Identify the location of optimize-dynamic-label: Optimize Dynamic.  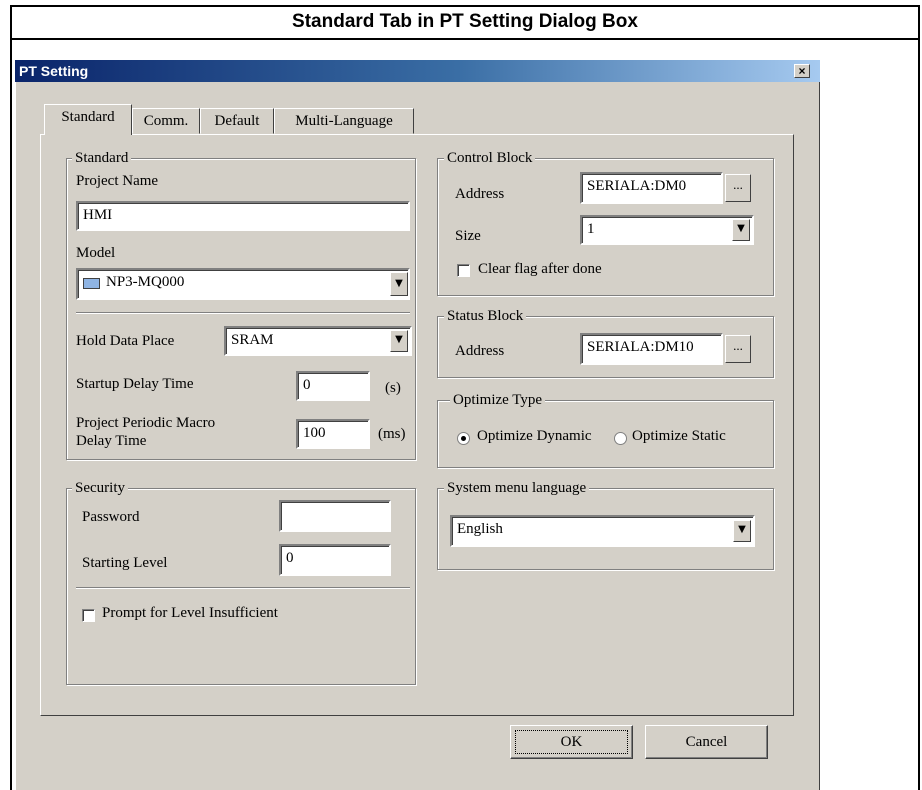
(534, 436).